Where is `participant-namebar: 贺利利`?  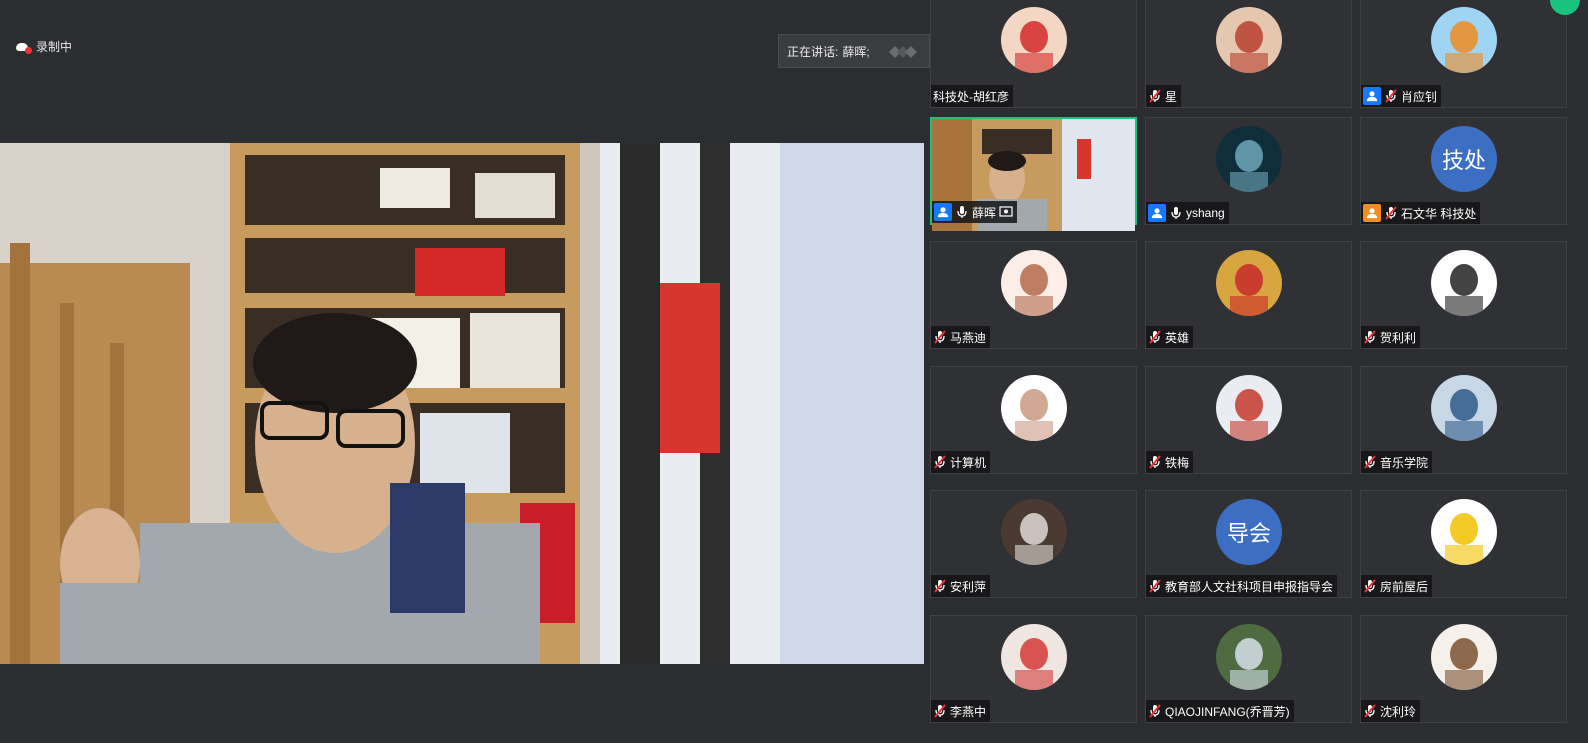
participant-namebar: 贺利利 is located at coordinates (1391, 337).